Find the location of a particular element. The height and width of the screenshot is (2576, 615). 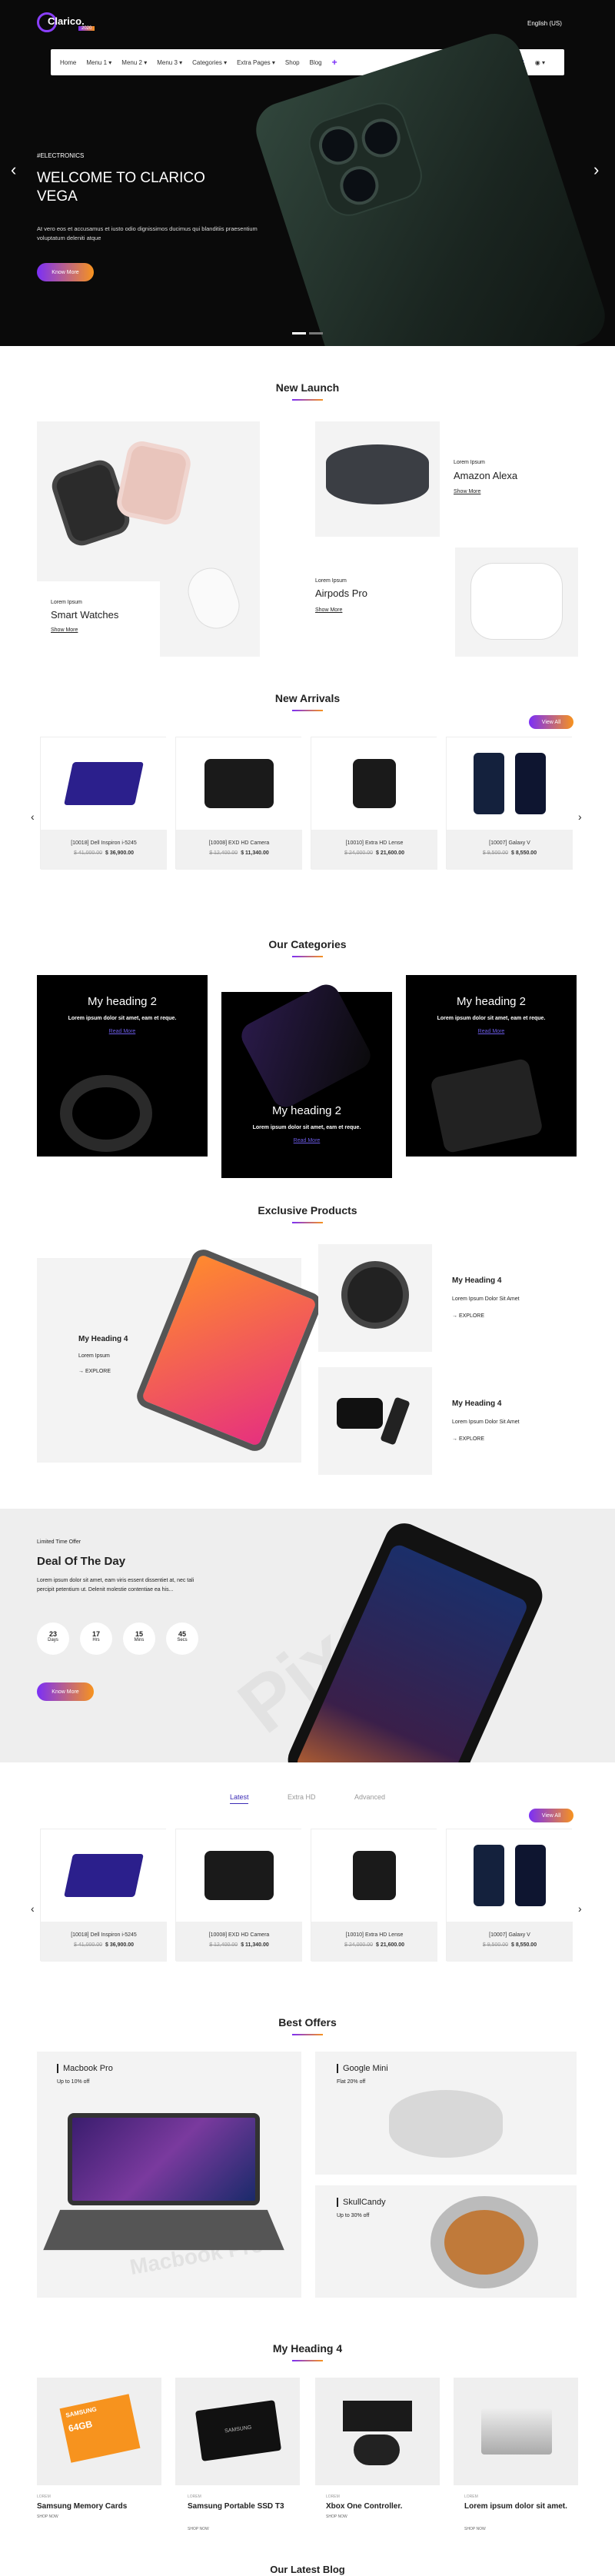

google-mini-image is located at coordinates (446, 2124).